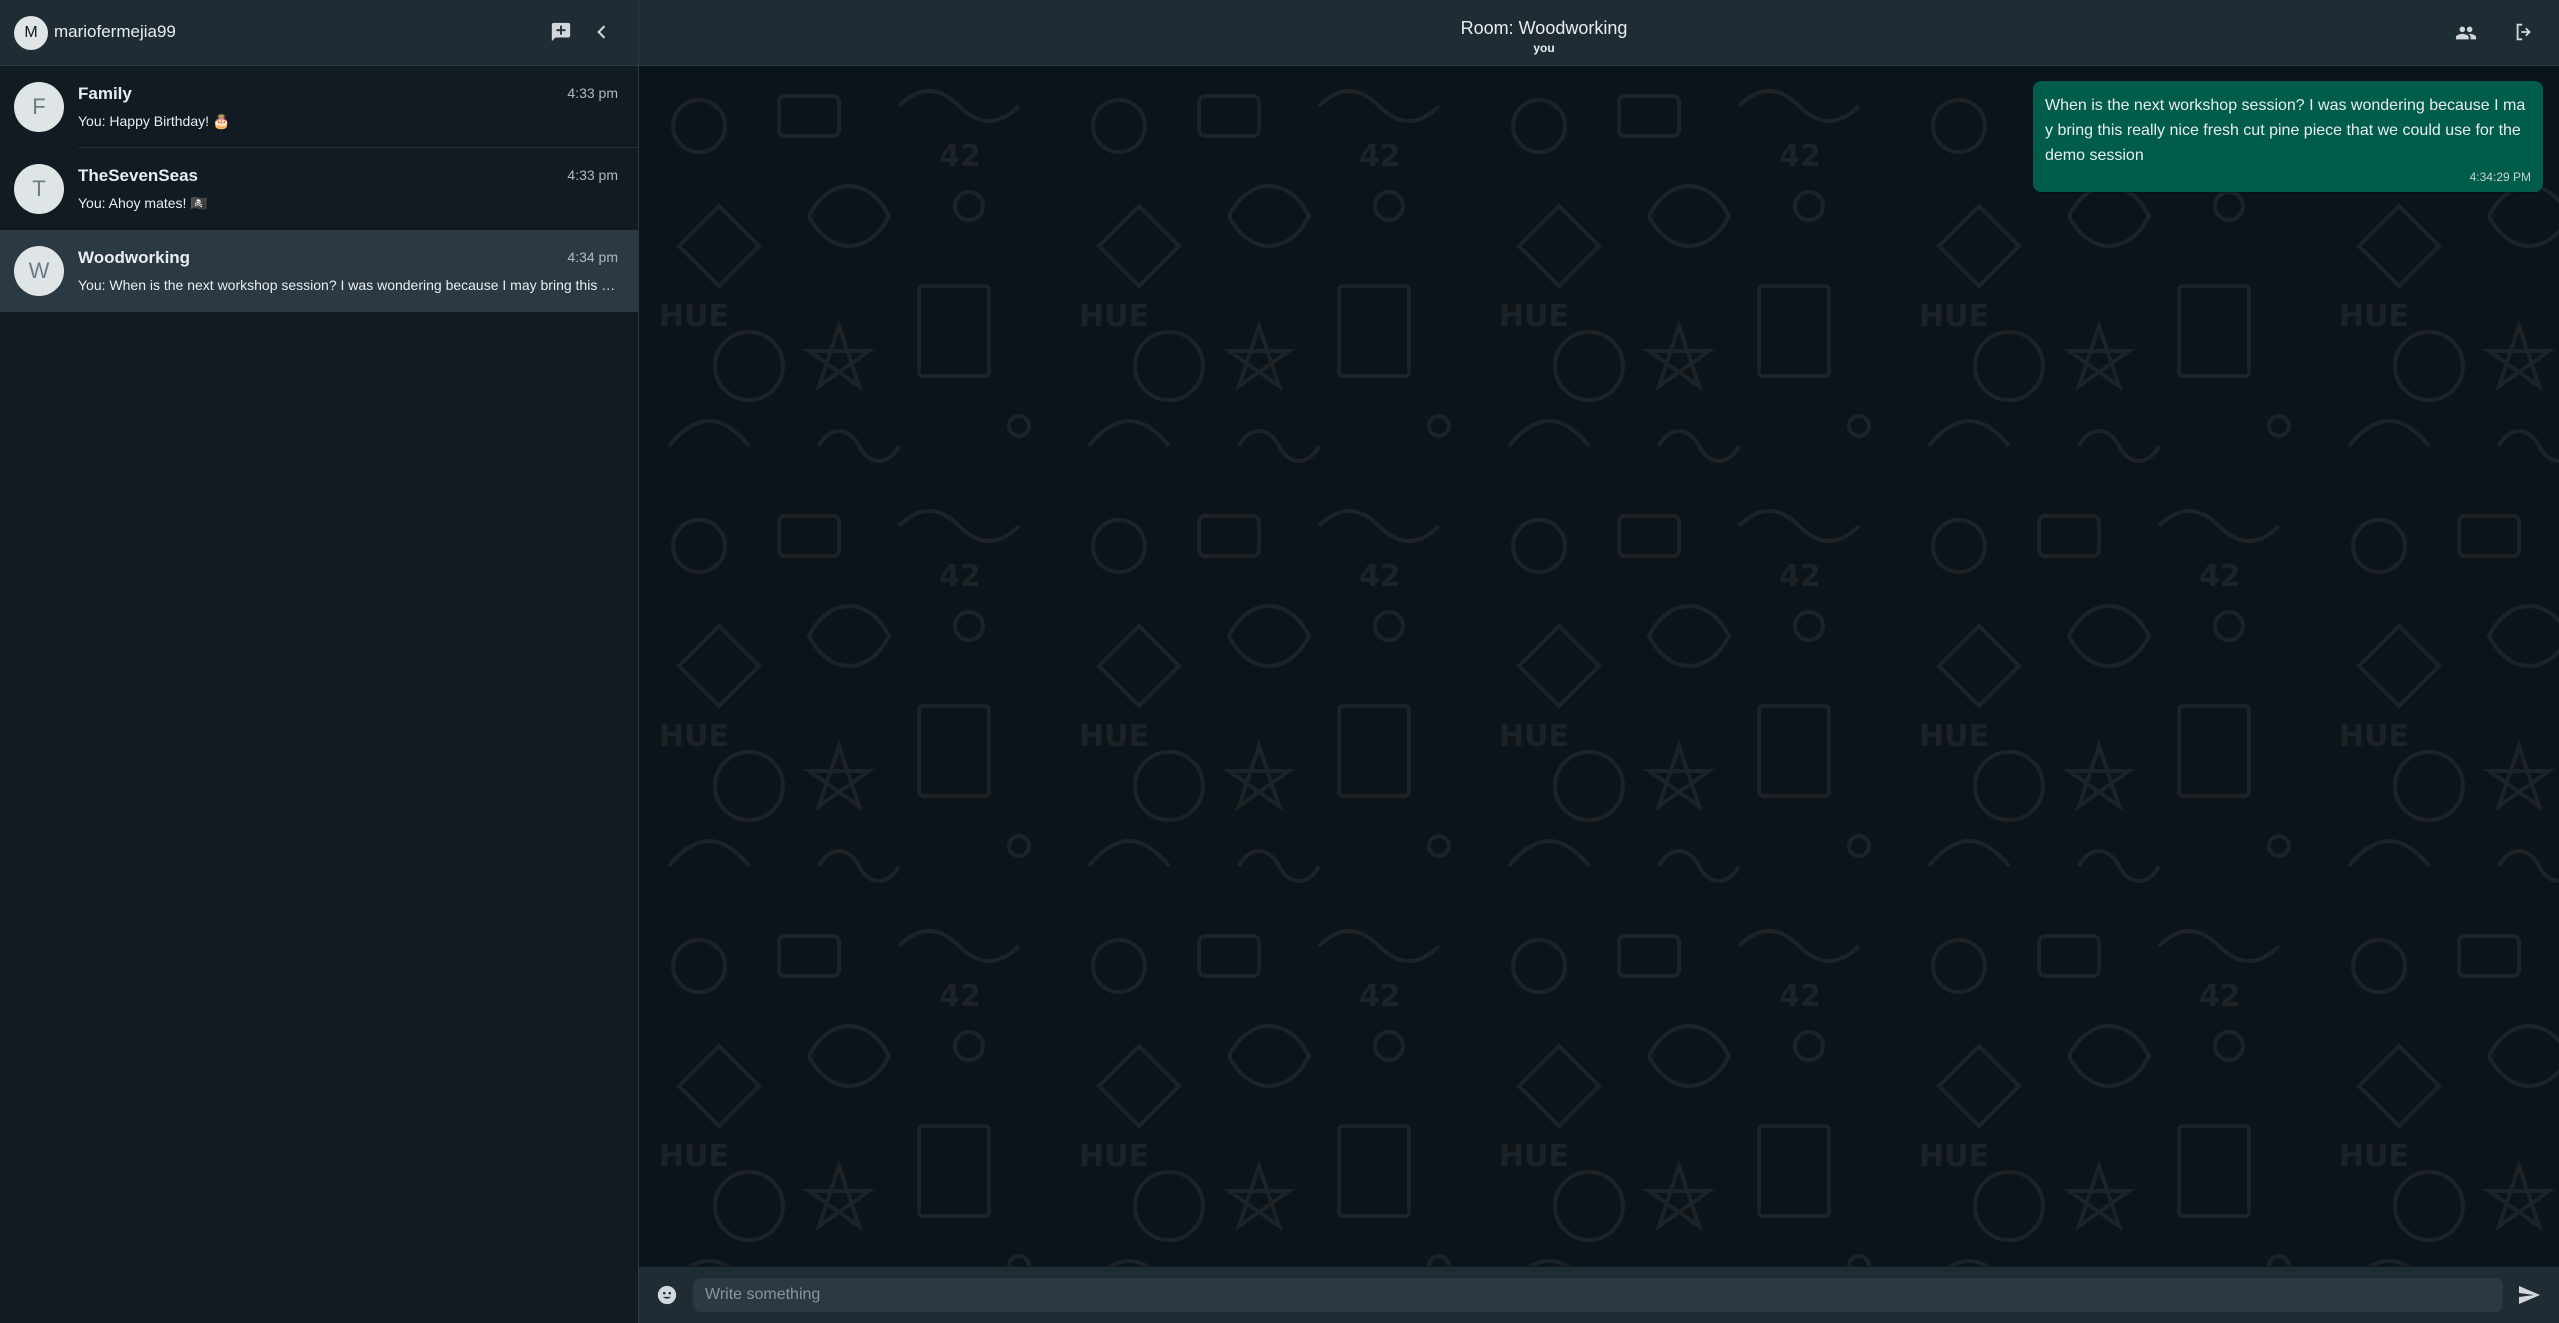  Describe the element at coordinates (105, 93) in the screenshot. I see `chat-name: Family` at that location.